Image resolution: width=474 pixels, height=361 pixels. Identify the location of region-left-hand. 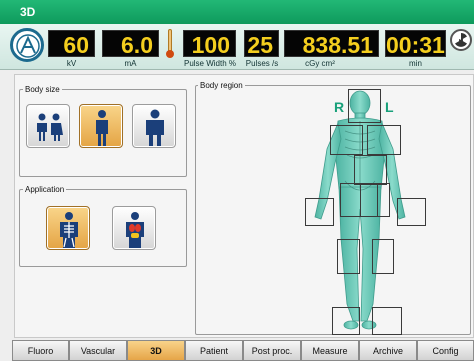
(411, 212).